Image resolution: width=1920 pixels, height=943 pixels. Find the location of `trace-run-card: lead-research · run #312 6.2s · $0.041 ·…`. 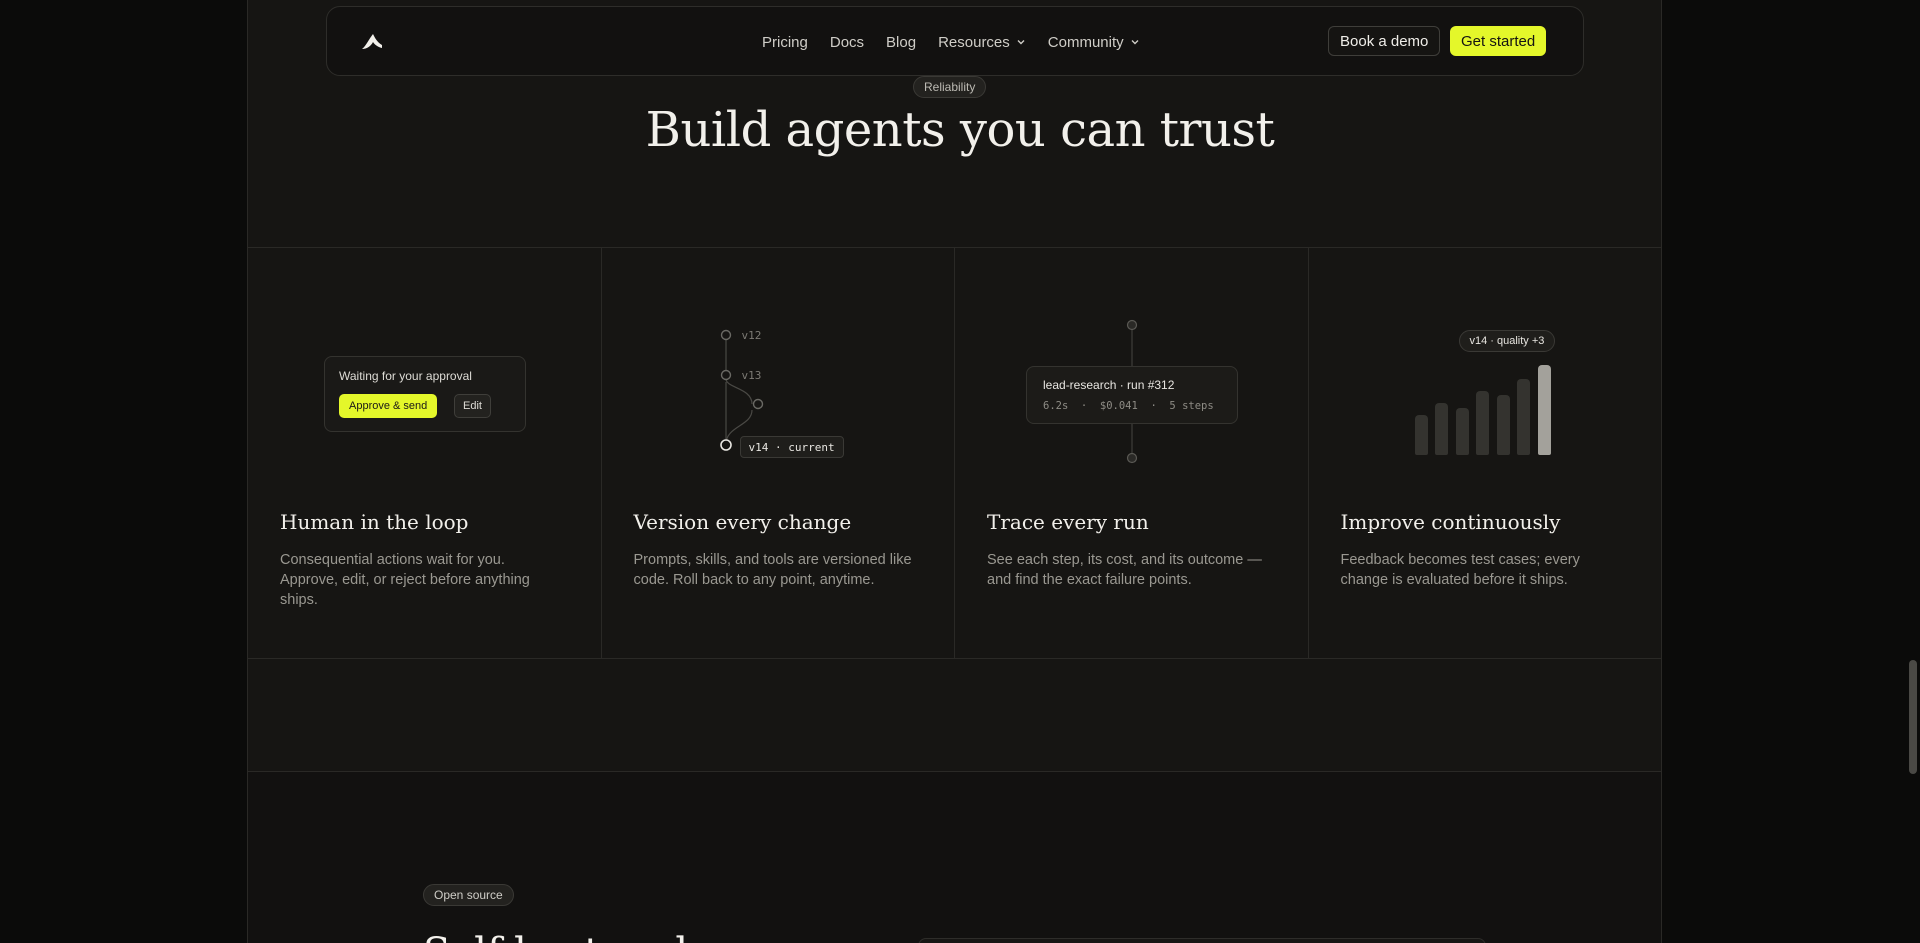

trace-run-card: lead-research · run #312 6.2s · $0.041 ·… is located at coordinates (1132, 395).